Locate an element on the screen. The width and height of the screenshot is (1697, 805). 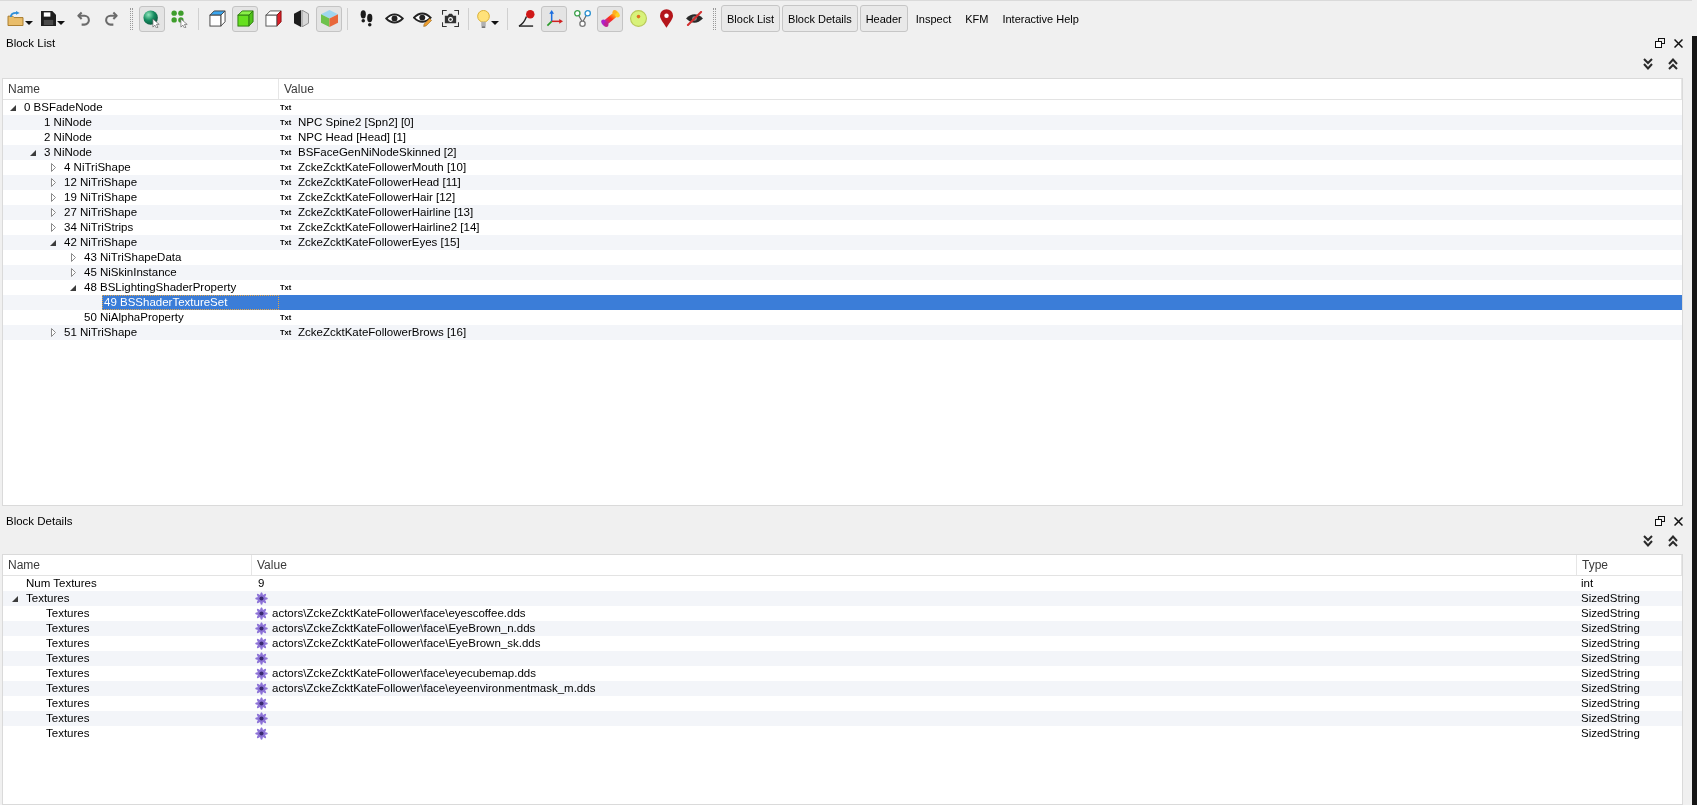
node-name: 49 BSShaderTextureSet is located at coordinates (166, 302).